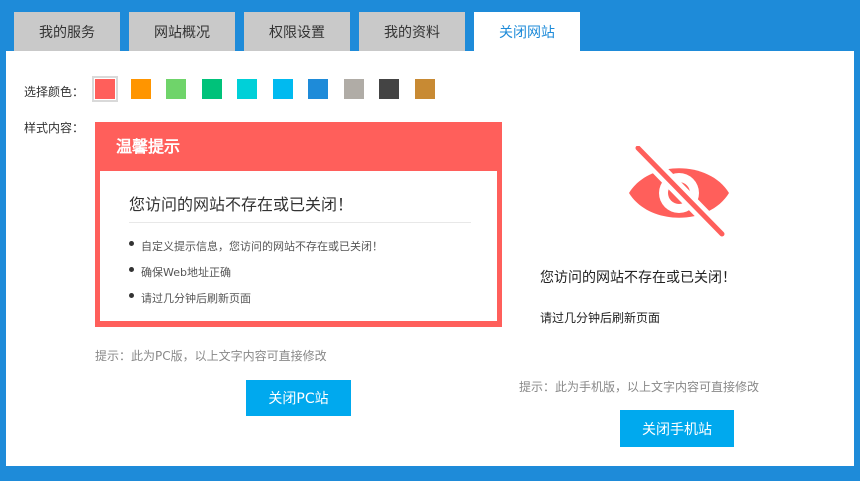 This screenshot has width=860, height=481. What do you see at coordinates (600, 318) in the screenshot?
I see `mobile-text: 请过几分钟后刷新页面` at bounding box center [600, 318].